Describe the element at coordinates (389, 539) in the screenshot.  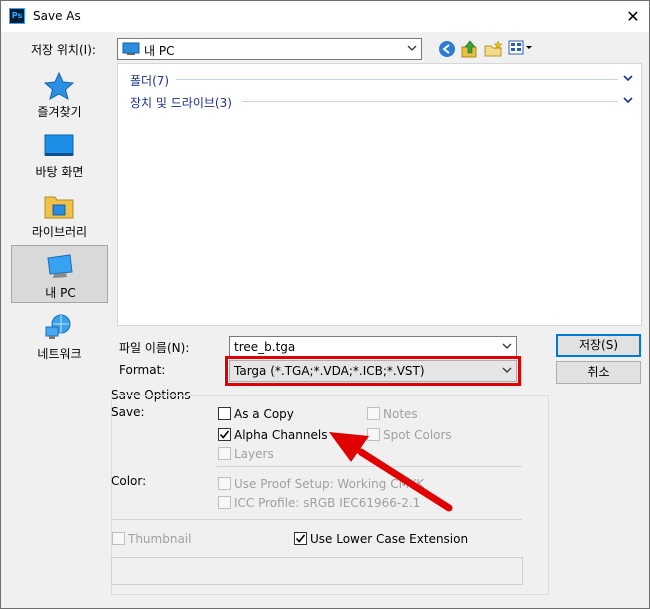
I see `lower-case-label: Use Lower Case Extension` at that location.